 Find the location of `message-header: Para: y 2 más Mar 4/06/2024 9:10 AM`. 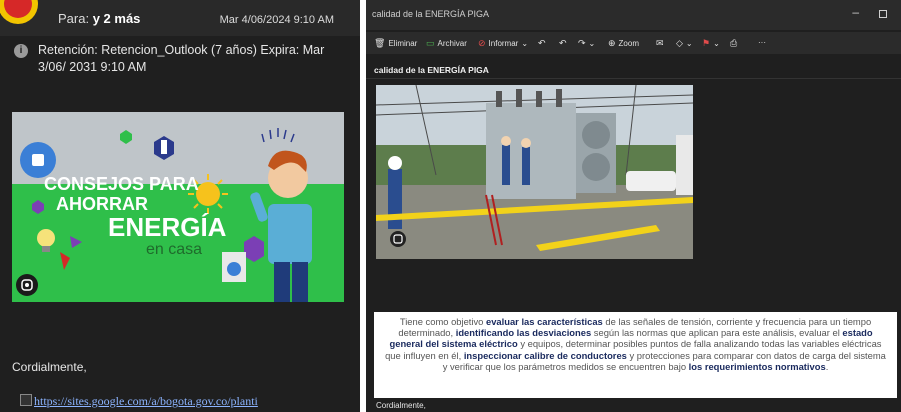

message-header: Para: y 2 más Mar 4/06/2024 9:10 AM is located at coordinates (180, 18).